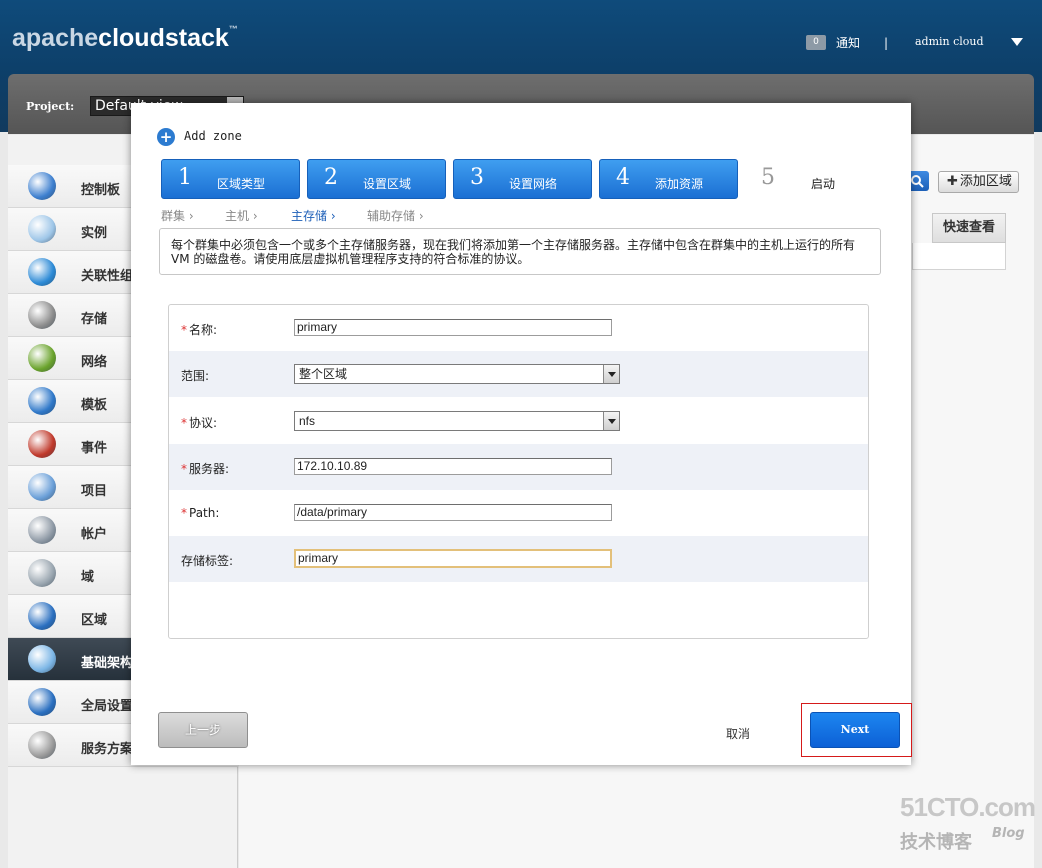 This screenshot has height=868, width=1042. I want to click on sidebar-item-label: 全局设置, so click(107, 706).